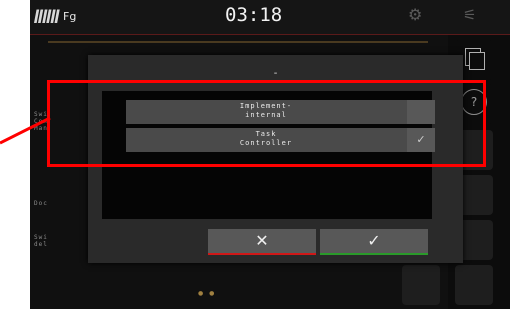 This screenshot has height=309, width=510. Describe the element at coordinates (262, 242) in the screenshot. I see `cancel-button: ✕` at that location.